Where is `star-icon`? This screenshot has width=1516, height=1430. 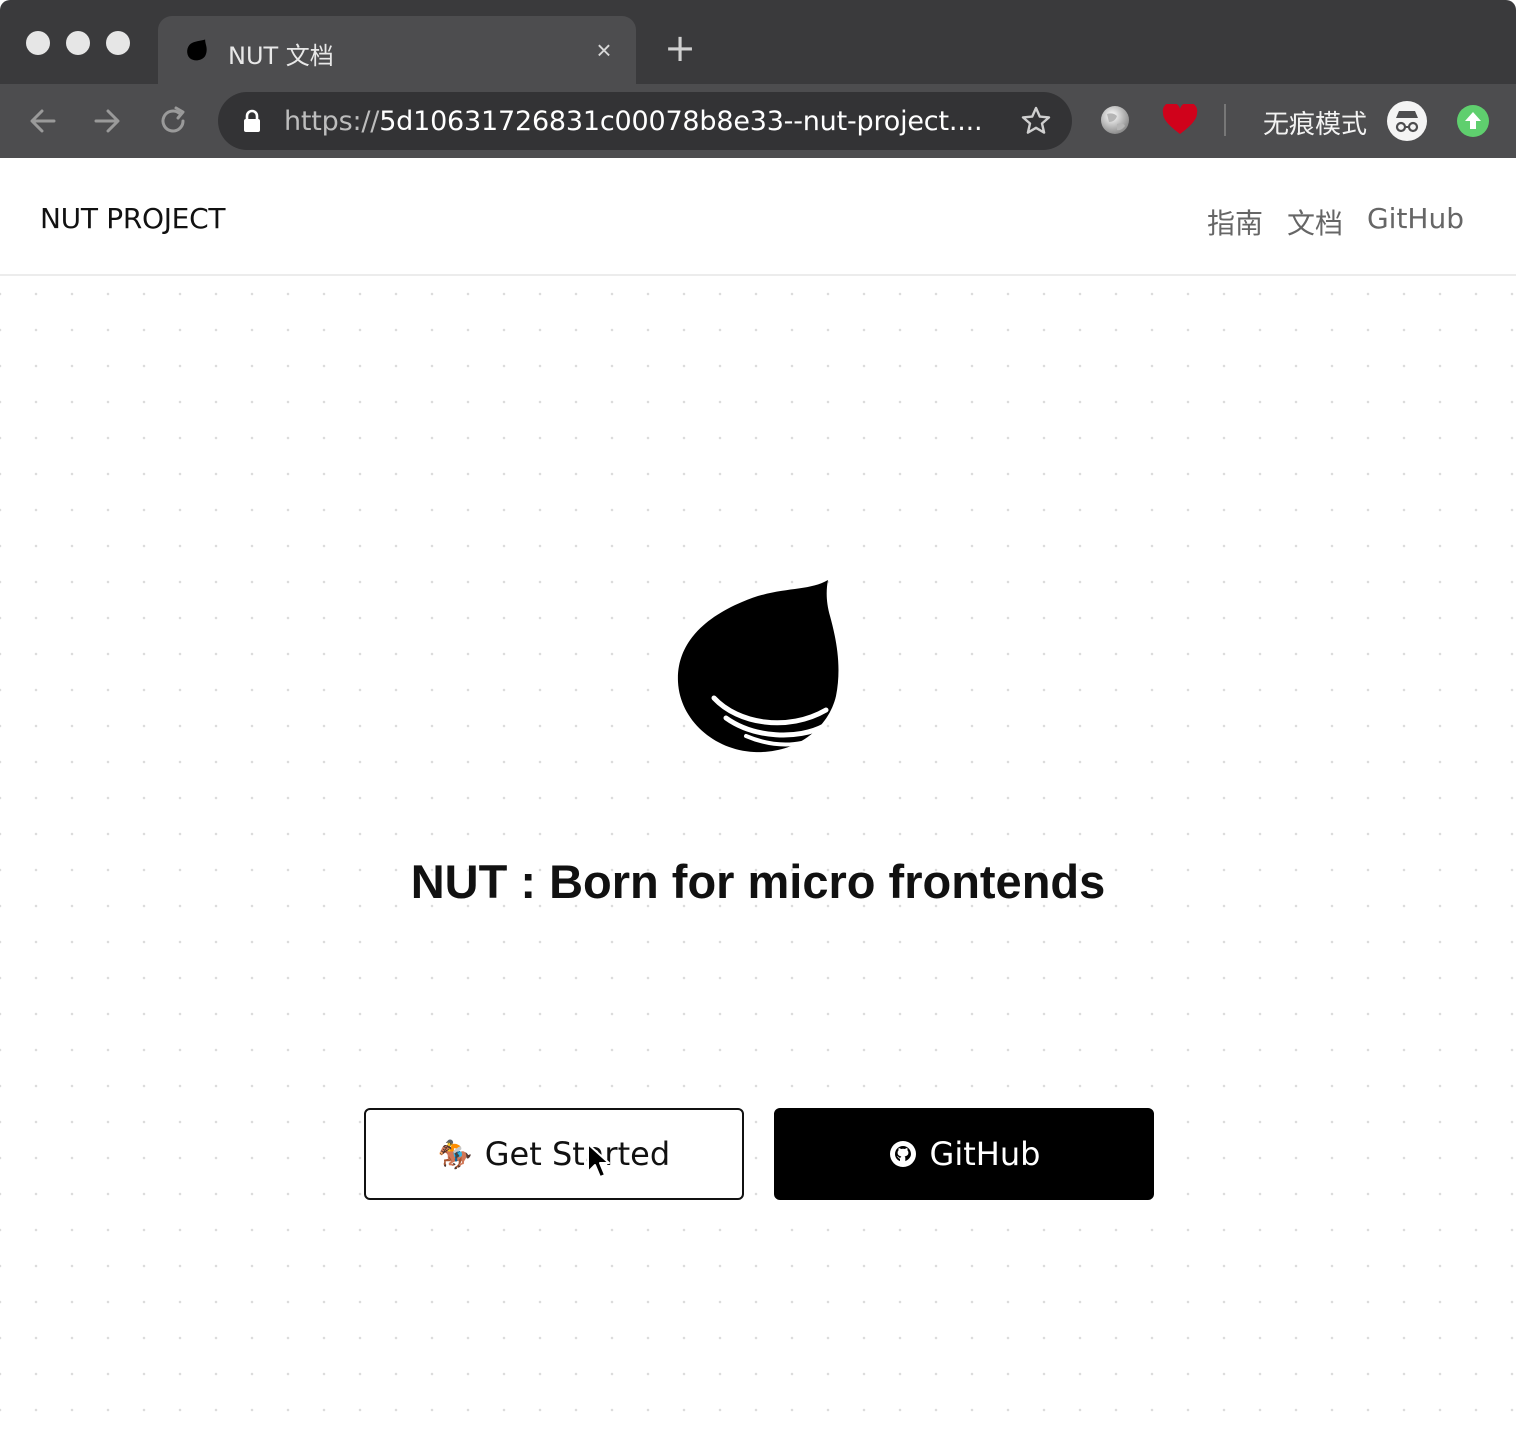 star-icon is located at coordinates (1036, 121).